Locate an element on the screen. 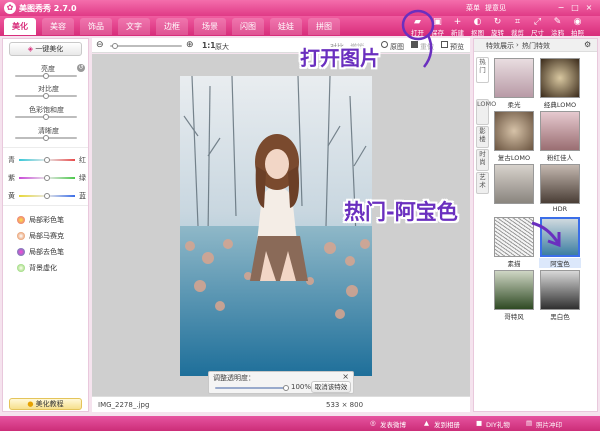 The image size is (600, 431). cyan-label: 青 is located at coordinates (11, 160).